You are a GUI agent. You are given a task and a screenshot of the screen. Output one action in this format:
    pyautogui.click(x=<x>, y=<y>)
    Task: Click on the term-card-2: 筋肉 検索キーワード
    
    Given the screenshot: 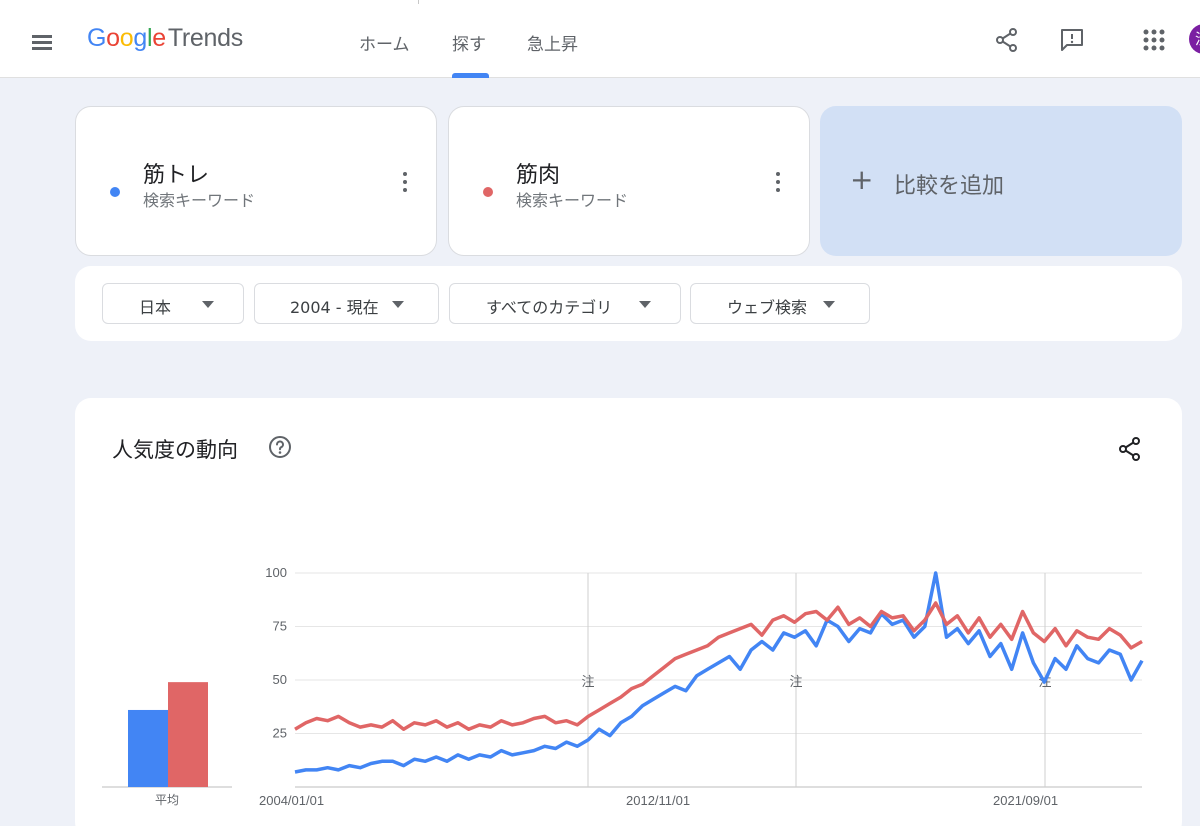 What is the action you would take?
    pyautogui.click(x=629, y=181)
    